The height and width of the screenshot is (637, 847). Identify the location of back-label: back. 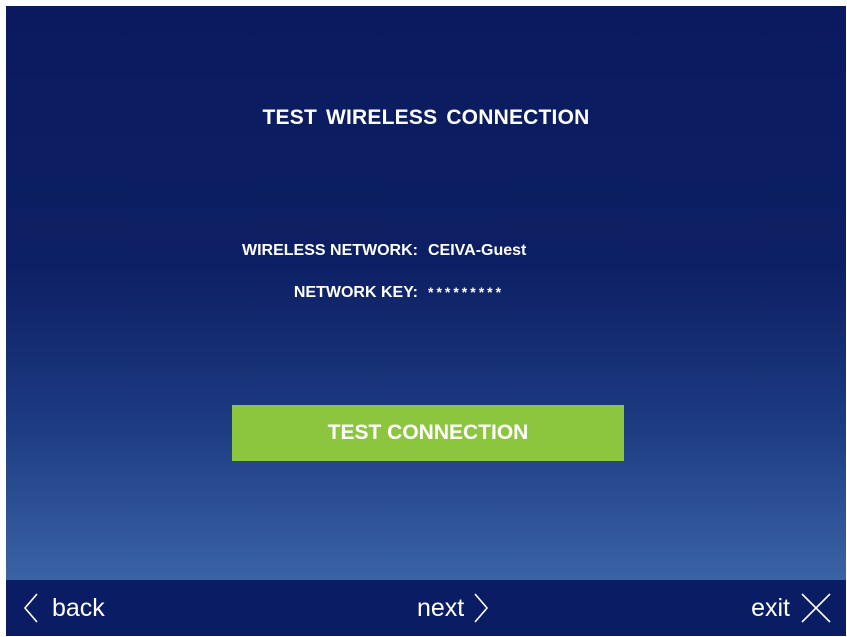
(78, 607).